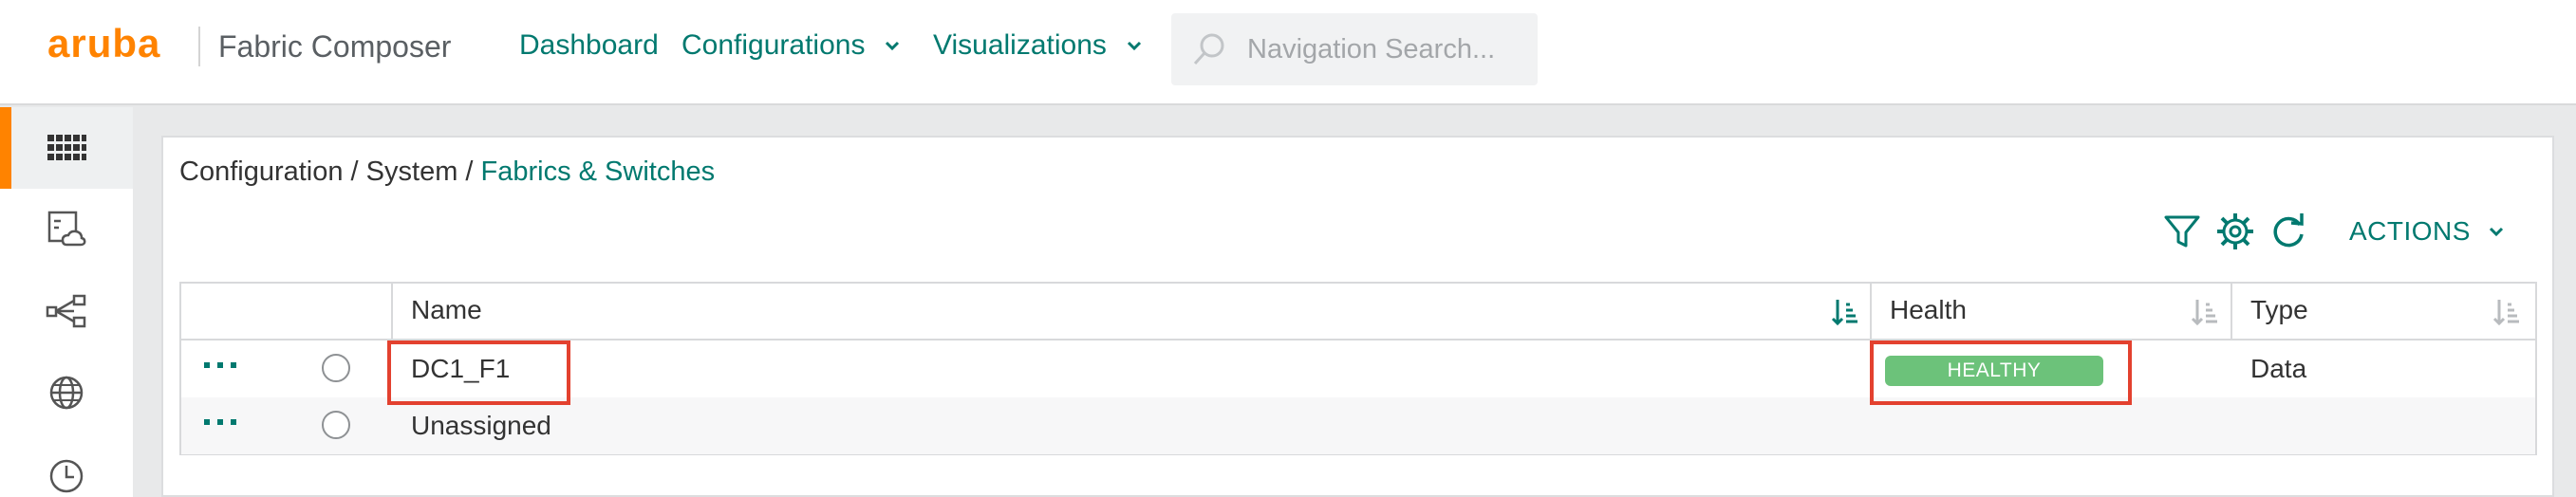 The height and width of the screenshot is (497, 2576). What do you see at coordinates (2182, 231) in the screenshot?
I see `filter-icon` at bounding box center [2182, 231].